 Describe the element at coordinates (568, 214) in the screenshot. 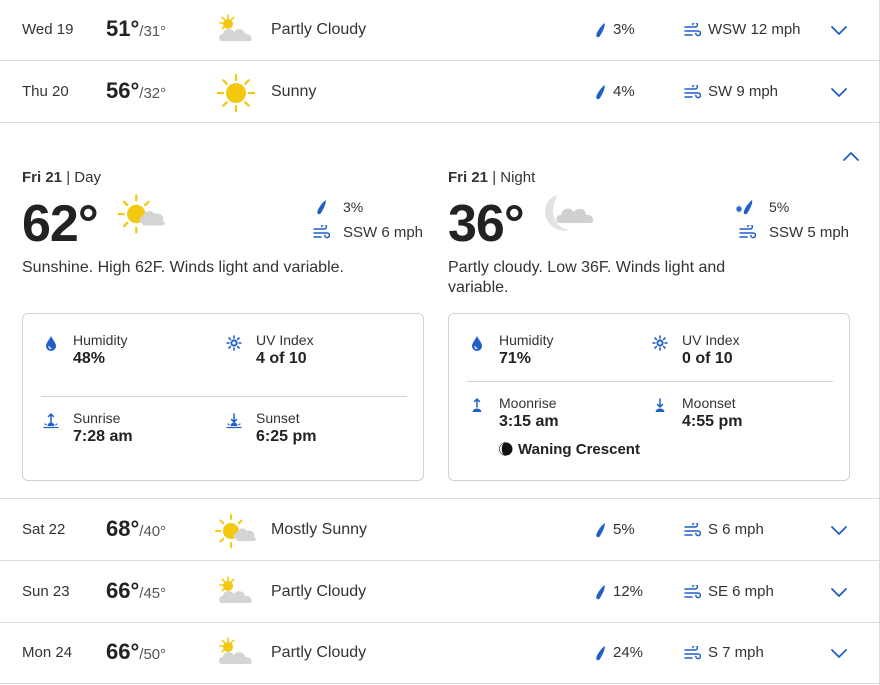

I see `partly-cloudy-night-icon` at that location.